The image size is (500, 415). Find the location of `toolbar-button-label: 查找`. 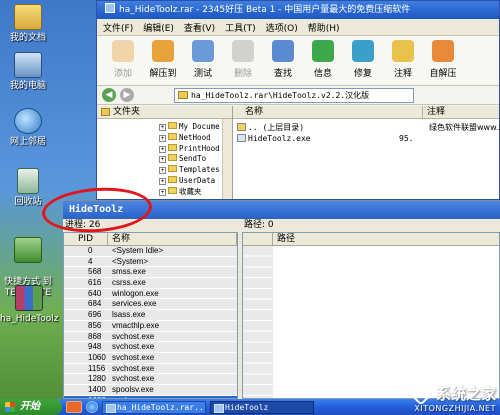

toolbar-button-label: 查找 is located at coordinates (282, 74).